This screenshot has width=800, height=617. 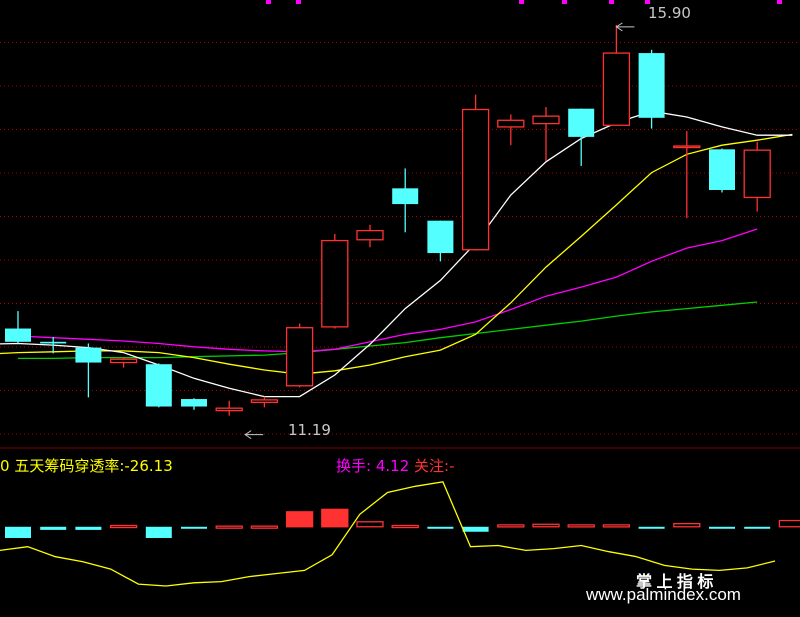 What do you see at coordinates (669, 13) in the screenshot?
I see `high-price-label: 15.90` at bounding box center [669, 13].